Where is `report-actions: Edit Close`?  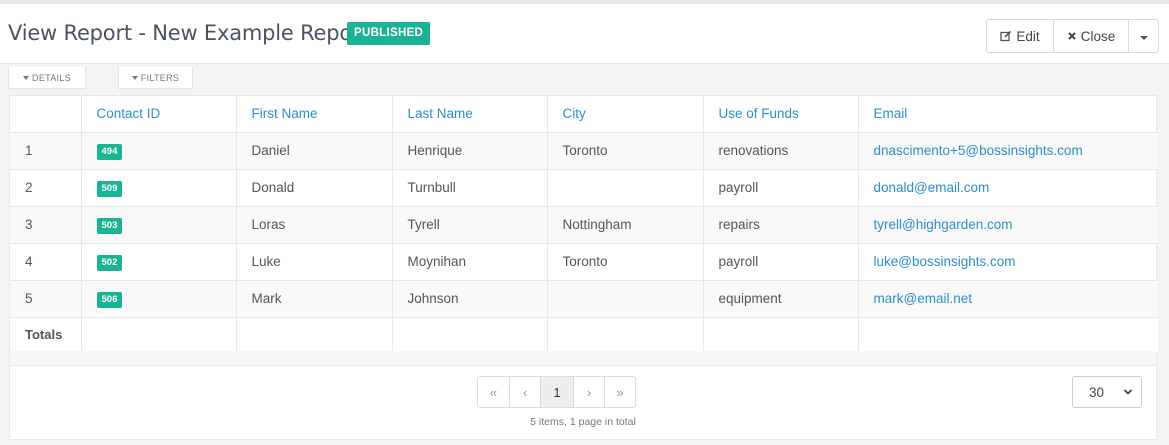
report-actions: Edit Close is located at coordinates (1072, 36).